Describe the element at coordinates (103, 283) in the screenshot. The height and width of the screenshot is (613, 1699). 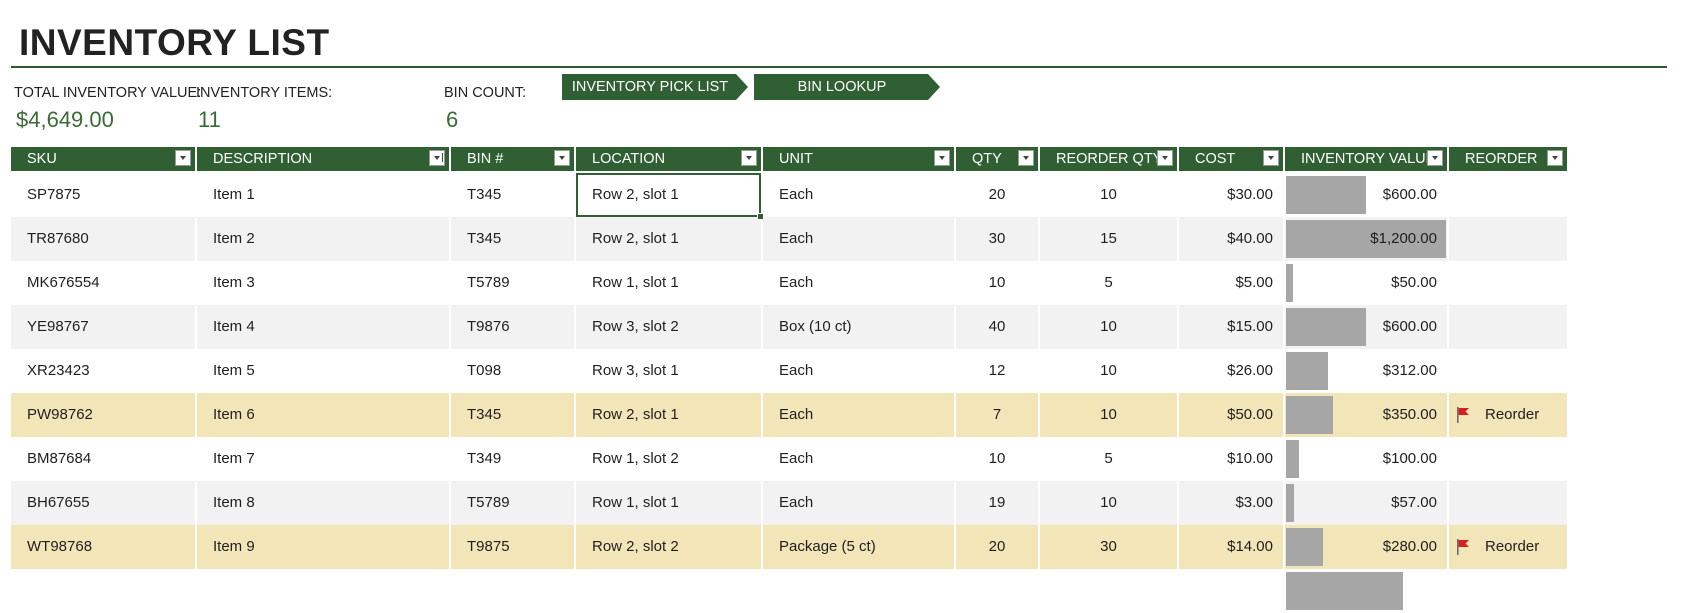
I see `sku-cell: MK676554` at that location.